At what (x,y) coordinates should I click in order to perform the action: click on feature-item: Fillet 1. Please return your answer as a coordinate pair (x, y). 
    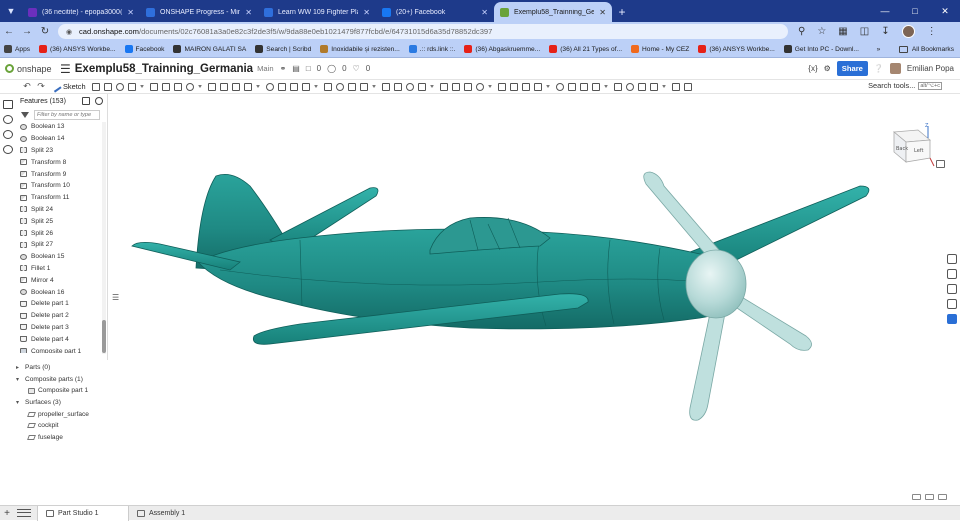
    Looking at the image, I should click on (58, 269).